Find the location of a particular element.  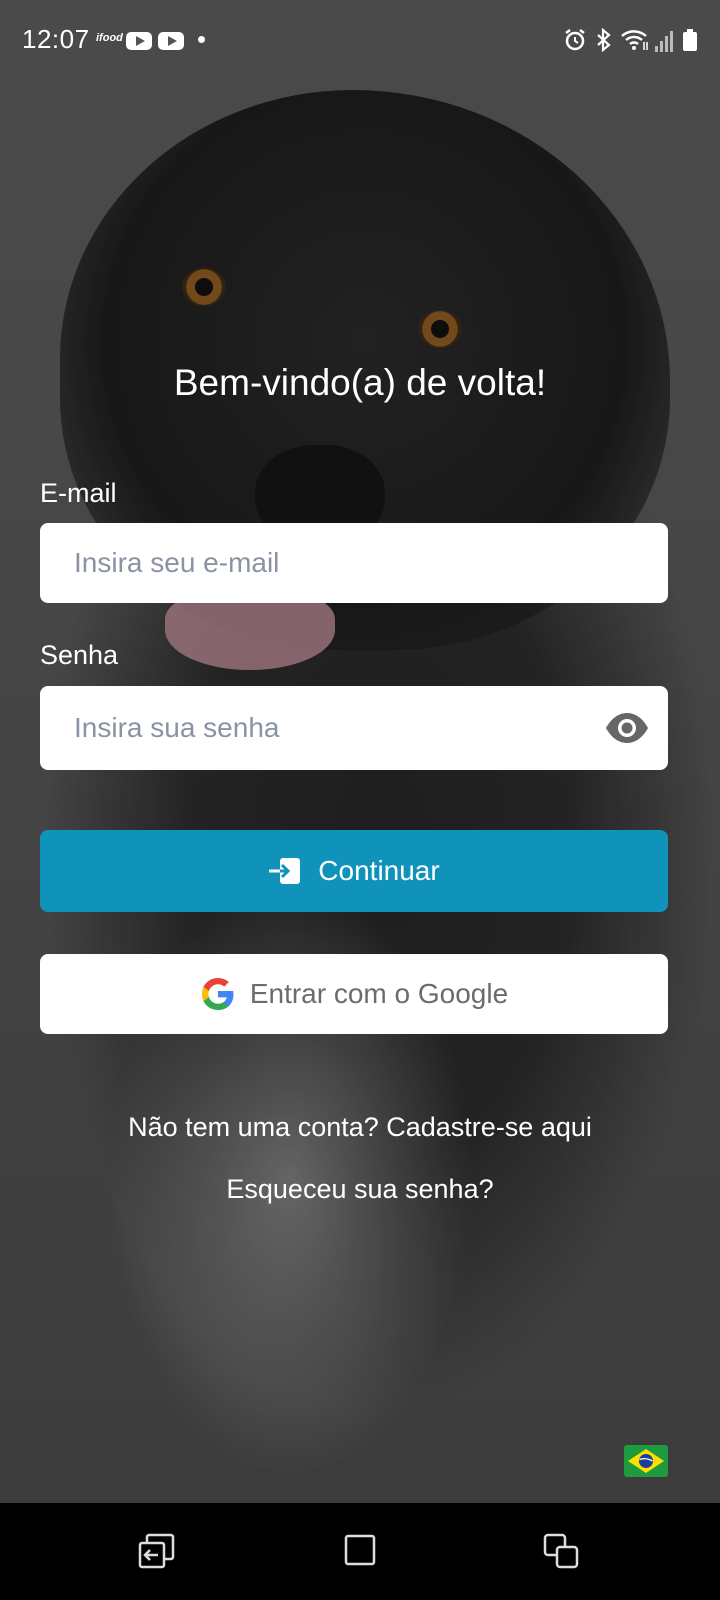

google-label: Entrar com o Google is located at coordinates (379, 993).